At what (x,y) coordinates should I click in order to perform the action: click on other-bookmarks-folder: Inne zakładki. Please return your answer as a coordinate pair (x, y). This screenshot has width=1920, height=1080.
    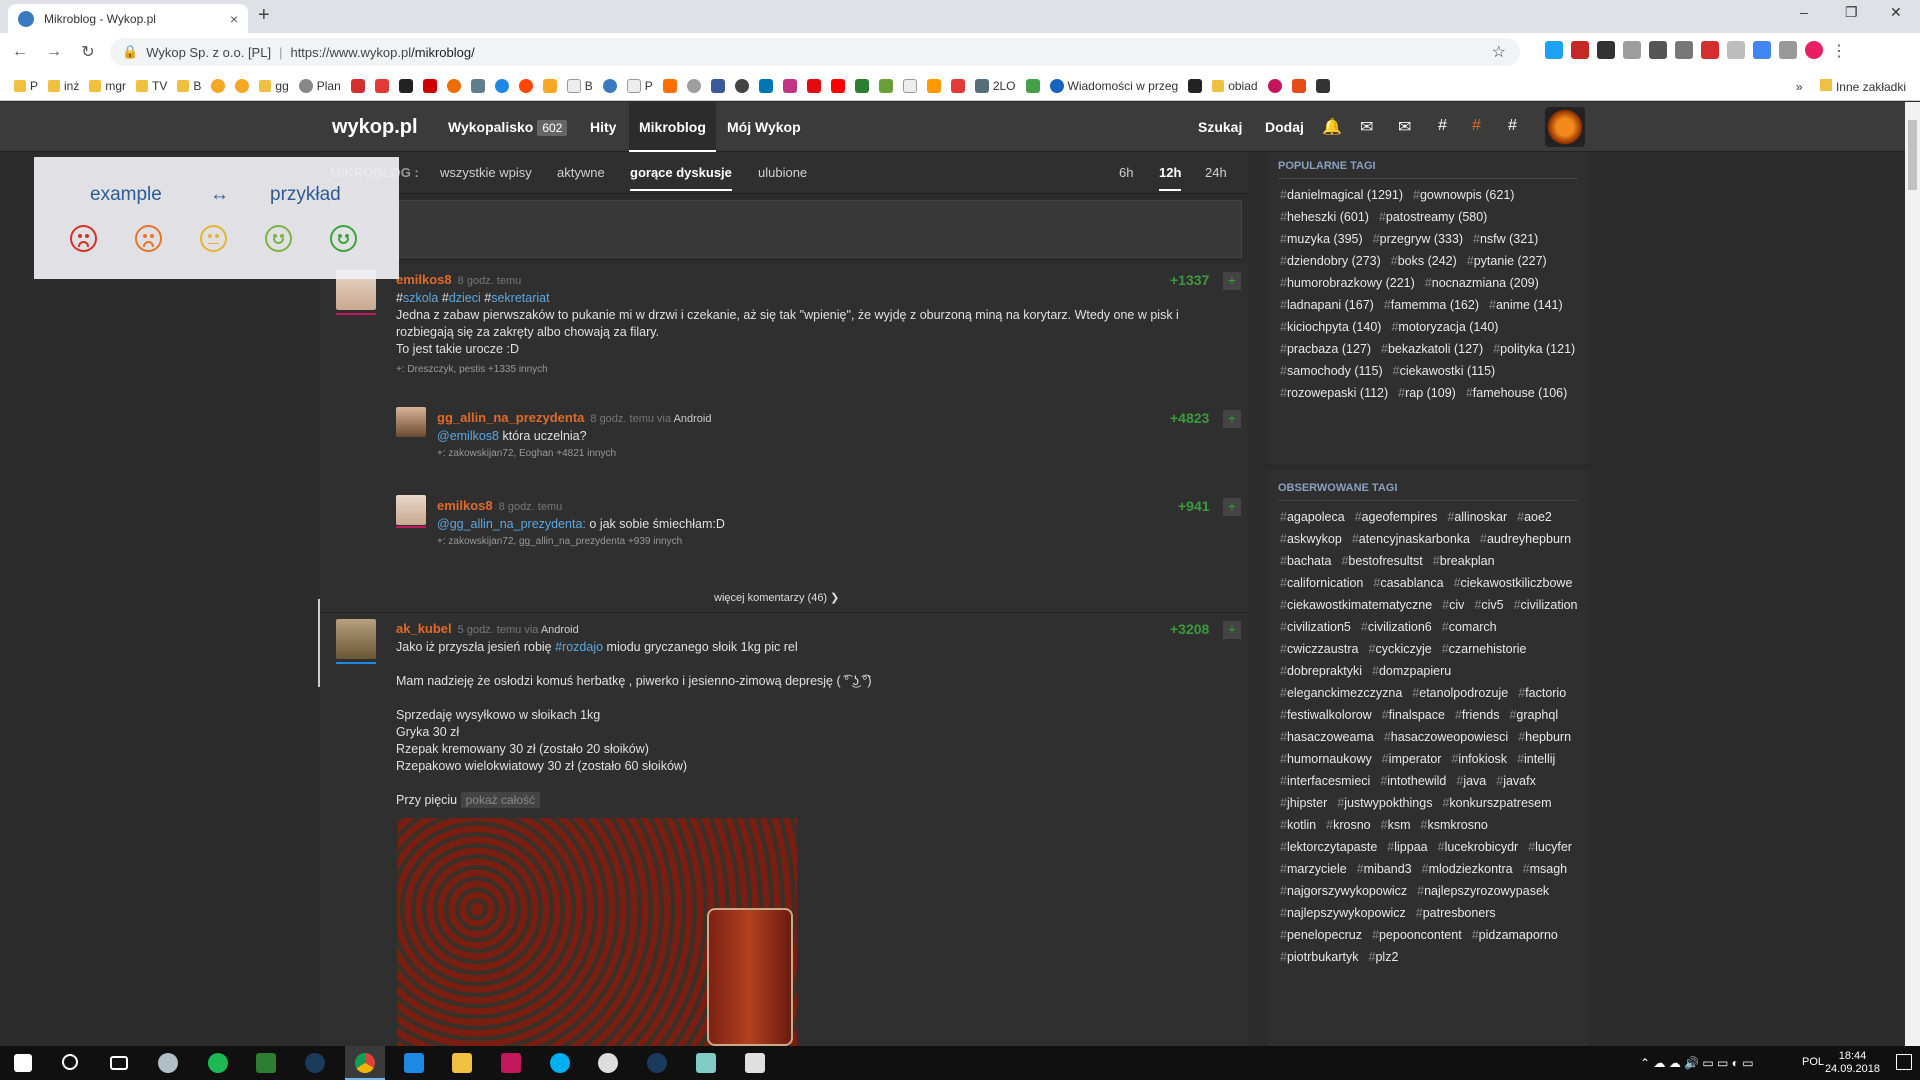
    Looking at the image, I should click on (1862, 86).